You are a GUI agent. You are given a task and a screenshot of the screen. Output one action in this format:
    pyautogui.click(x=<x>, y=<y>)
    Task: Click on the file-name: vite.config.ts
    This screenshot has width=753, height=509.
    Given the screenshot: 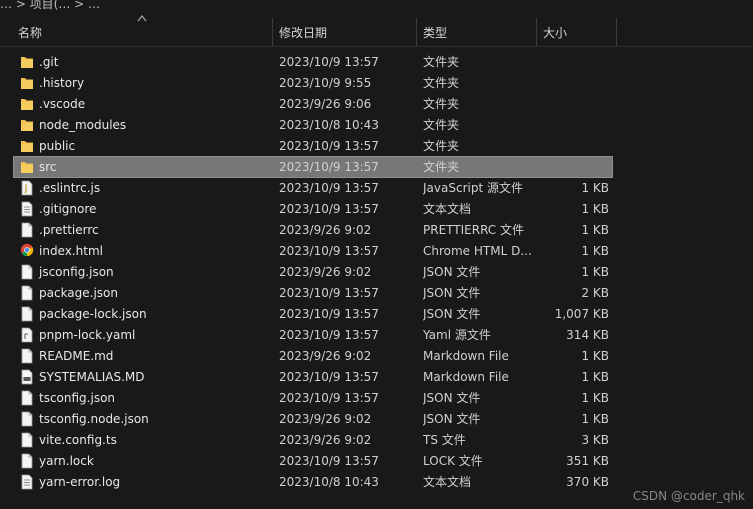 What is the action you would take?
    pyautogui.click(x=78, y=440)
    